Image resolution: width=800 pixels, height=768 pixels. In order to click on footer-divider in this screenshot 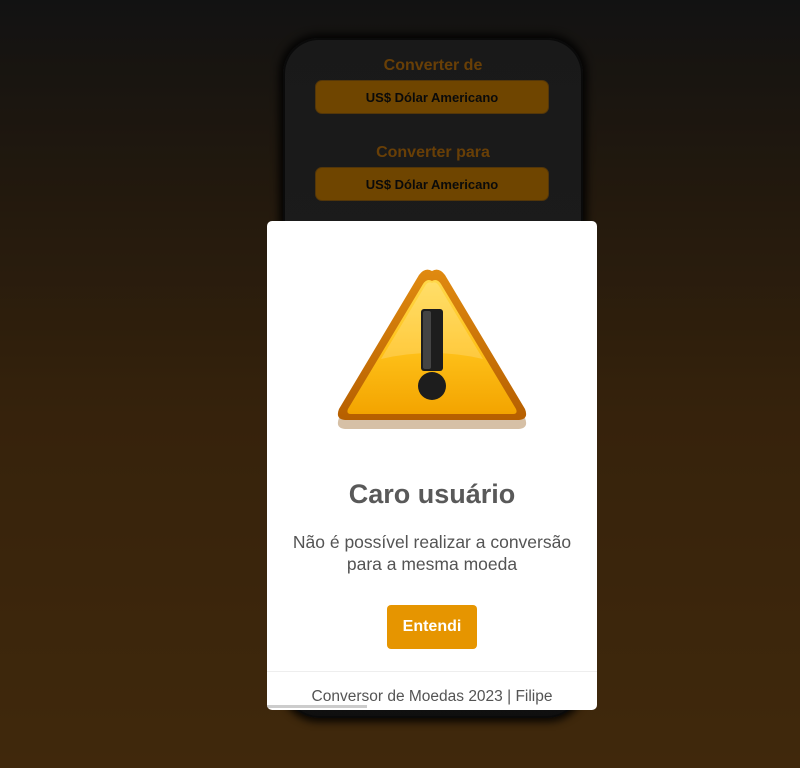, I will do `click(432, 671)`.